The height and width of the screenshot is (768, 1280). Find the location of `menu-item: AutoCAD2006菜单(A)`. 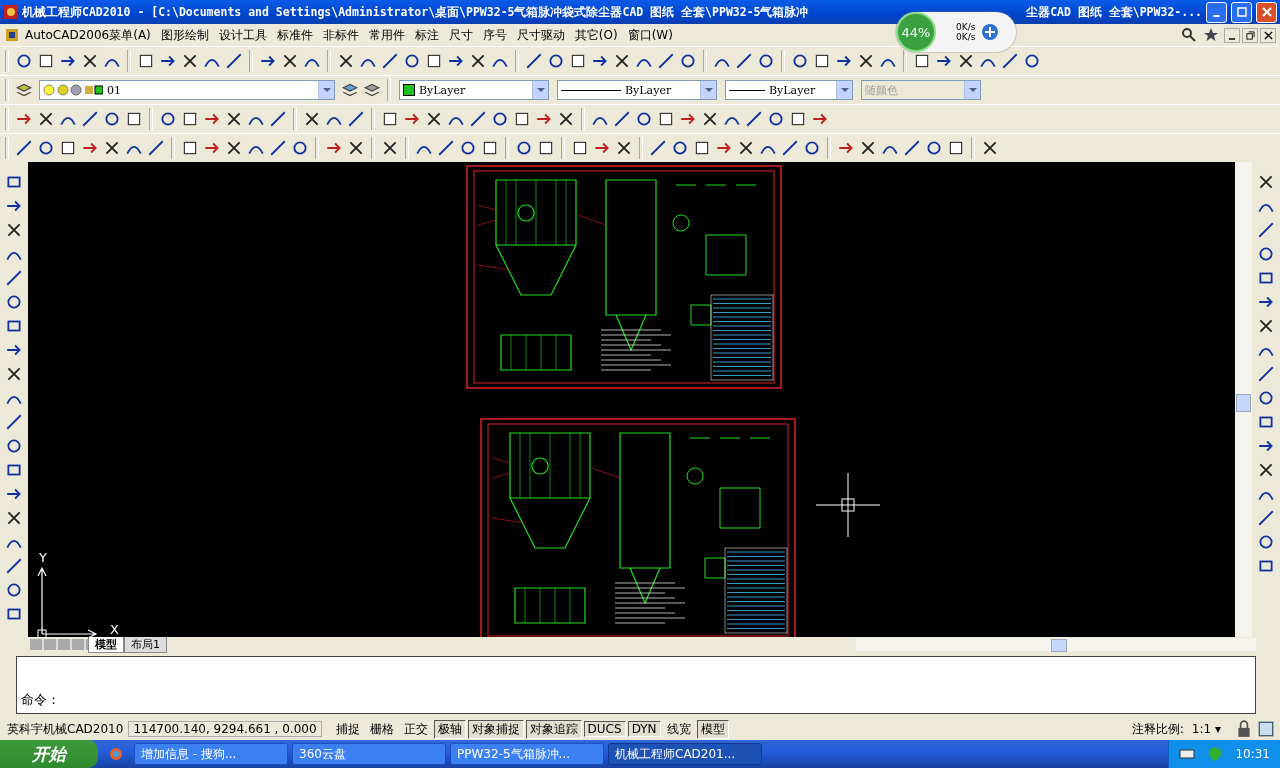

menu-item: AutoCAD2006菜单(A) is located at coordinates (88, 35).